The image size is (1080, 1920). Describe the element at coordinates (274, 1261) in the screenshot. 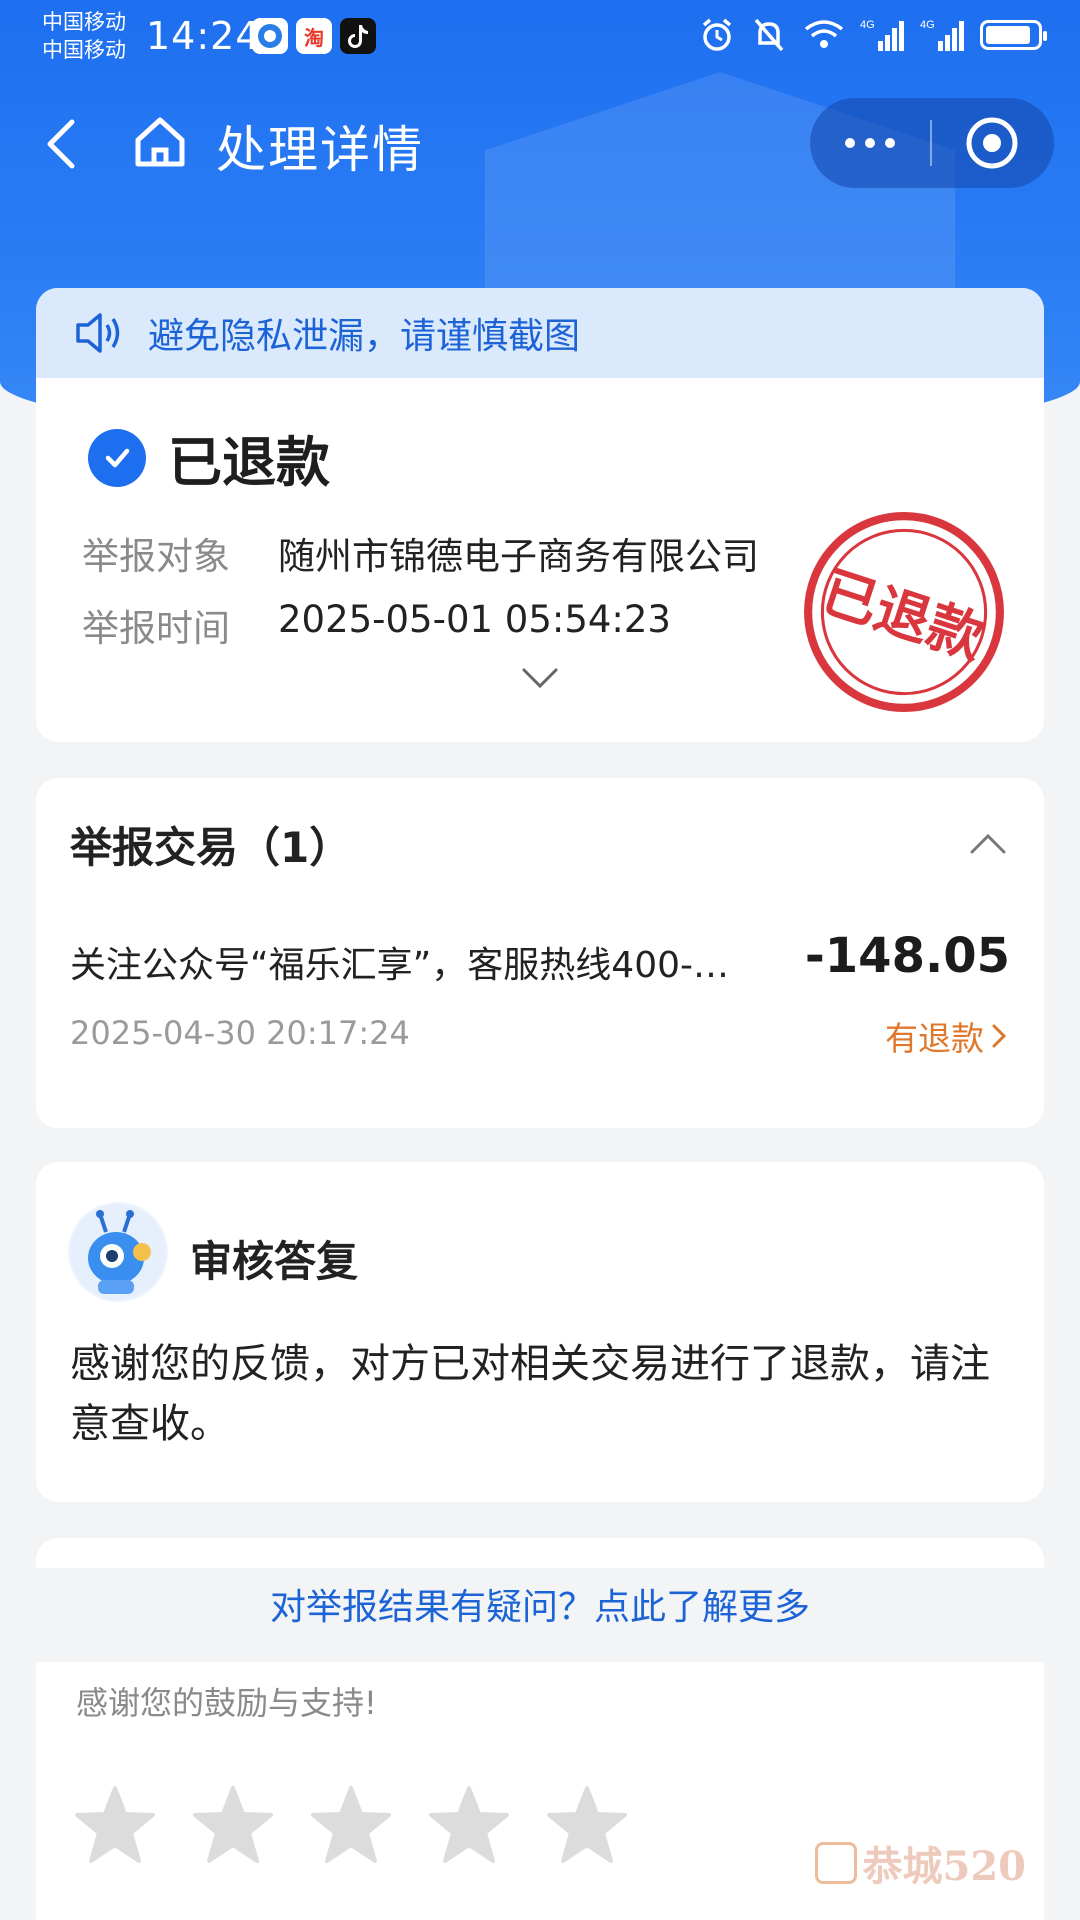

I see `reply-title: 审核答复` at that location.